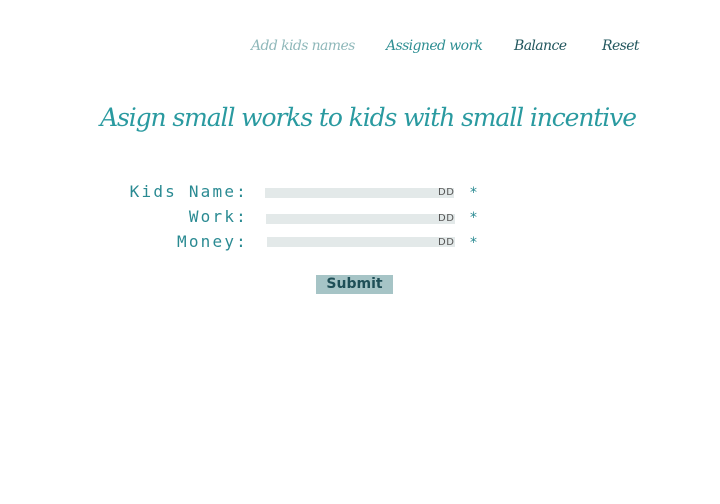 The image size is (720, 504). I want to click on form-row-kids-name: Kids Name: DD *, so click(360, 193).